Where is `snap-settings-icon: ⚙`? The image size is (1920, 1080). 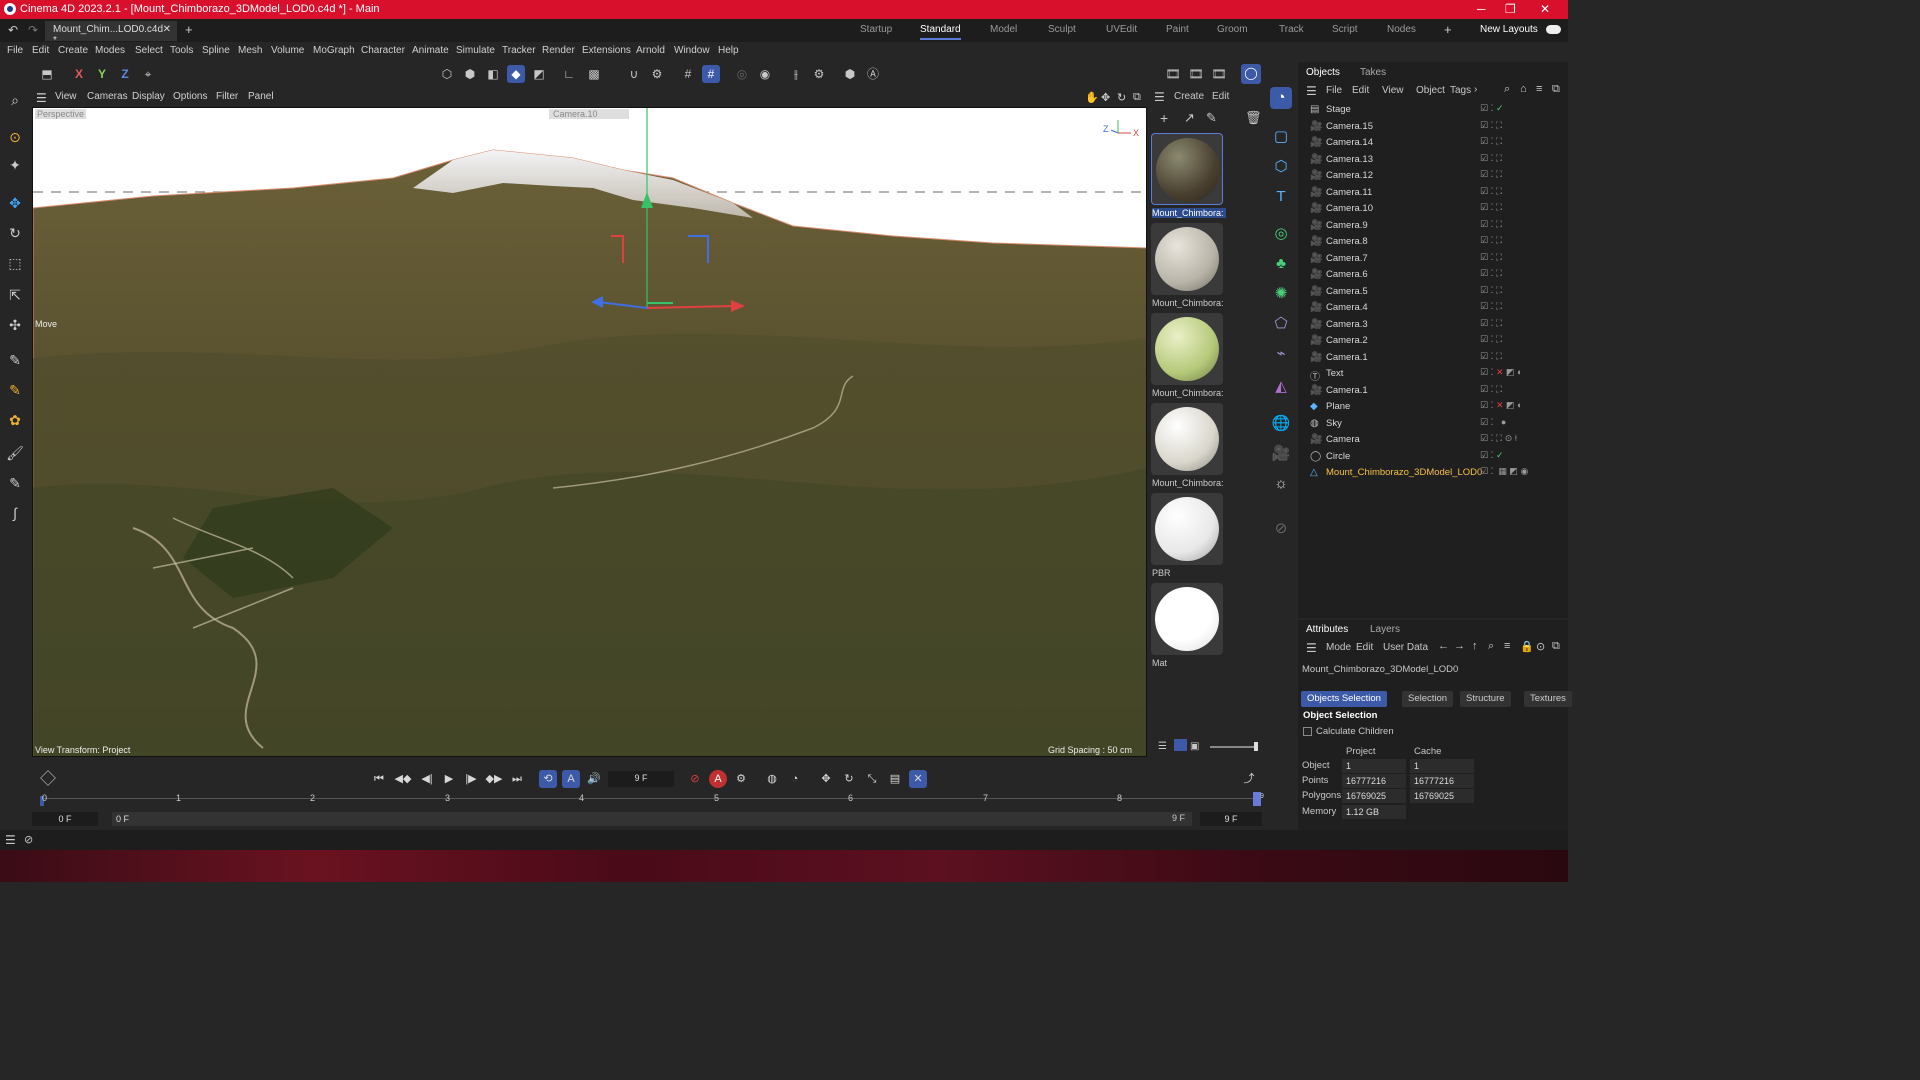 snap-settings-icon: ⚙ is located at coordinates (657, 74).